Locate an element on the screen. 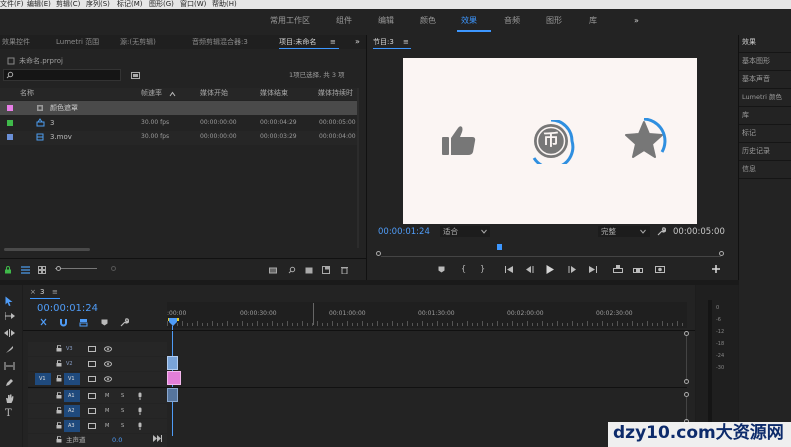 Image resolution: width=791 pixels, height=447 pixels. zoom-slider-track is located at coordinates (76, 268).